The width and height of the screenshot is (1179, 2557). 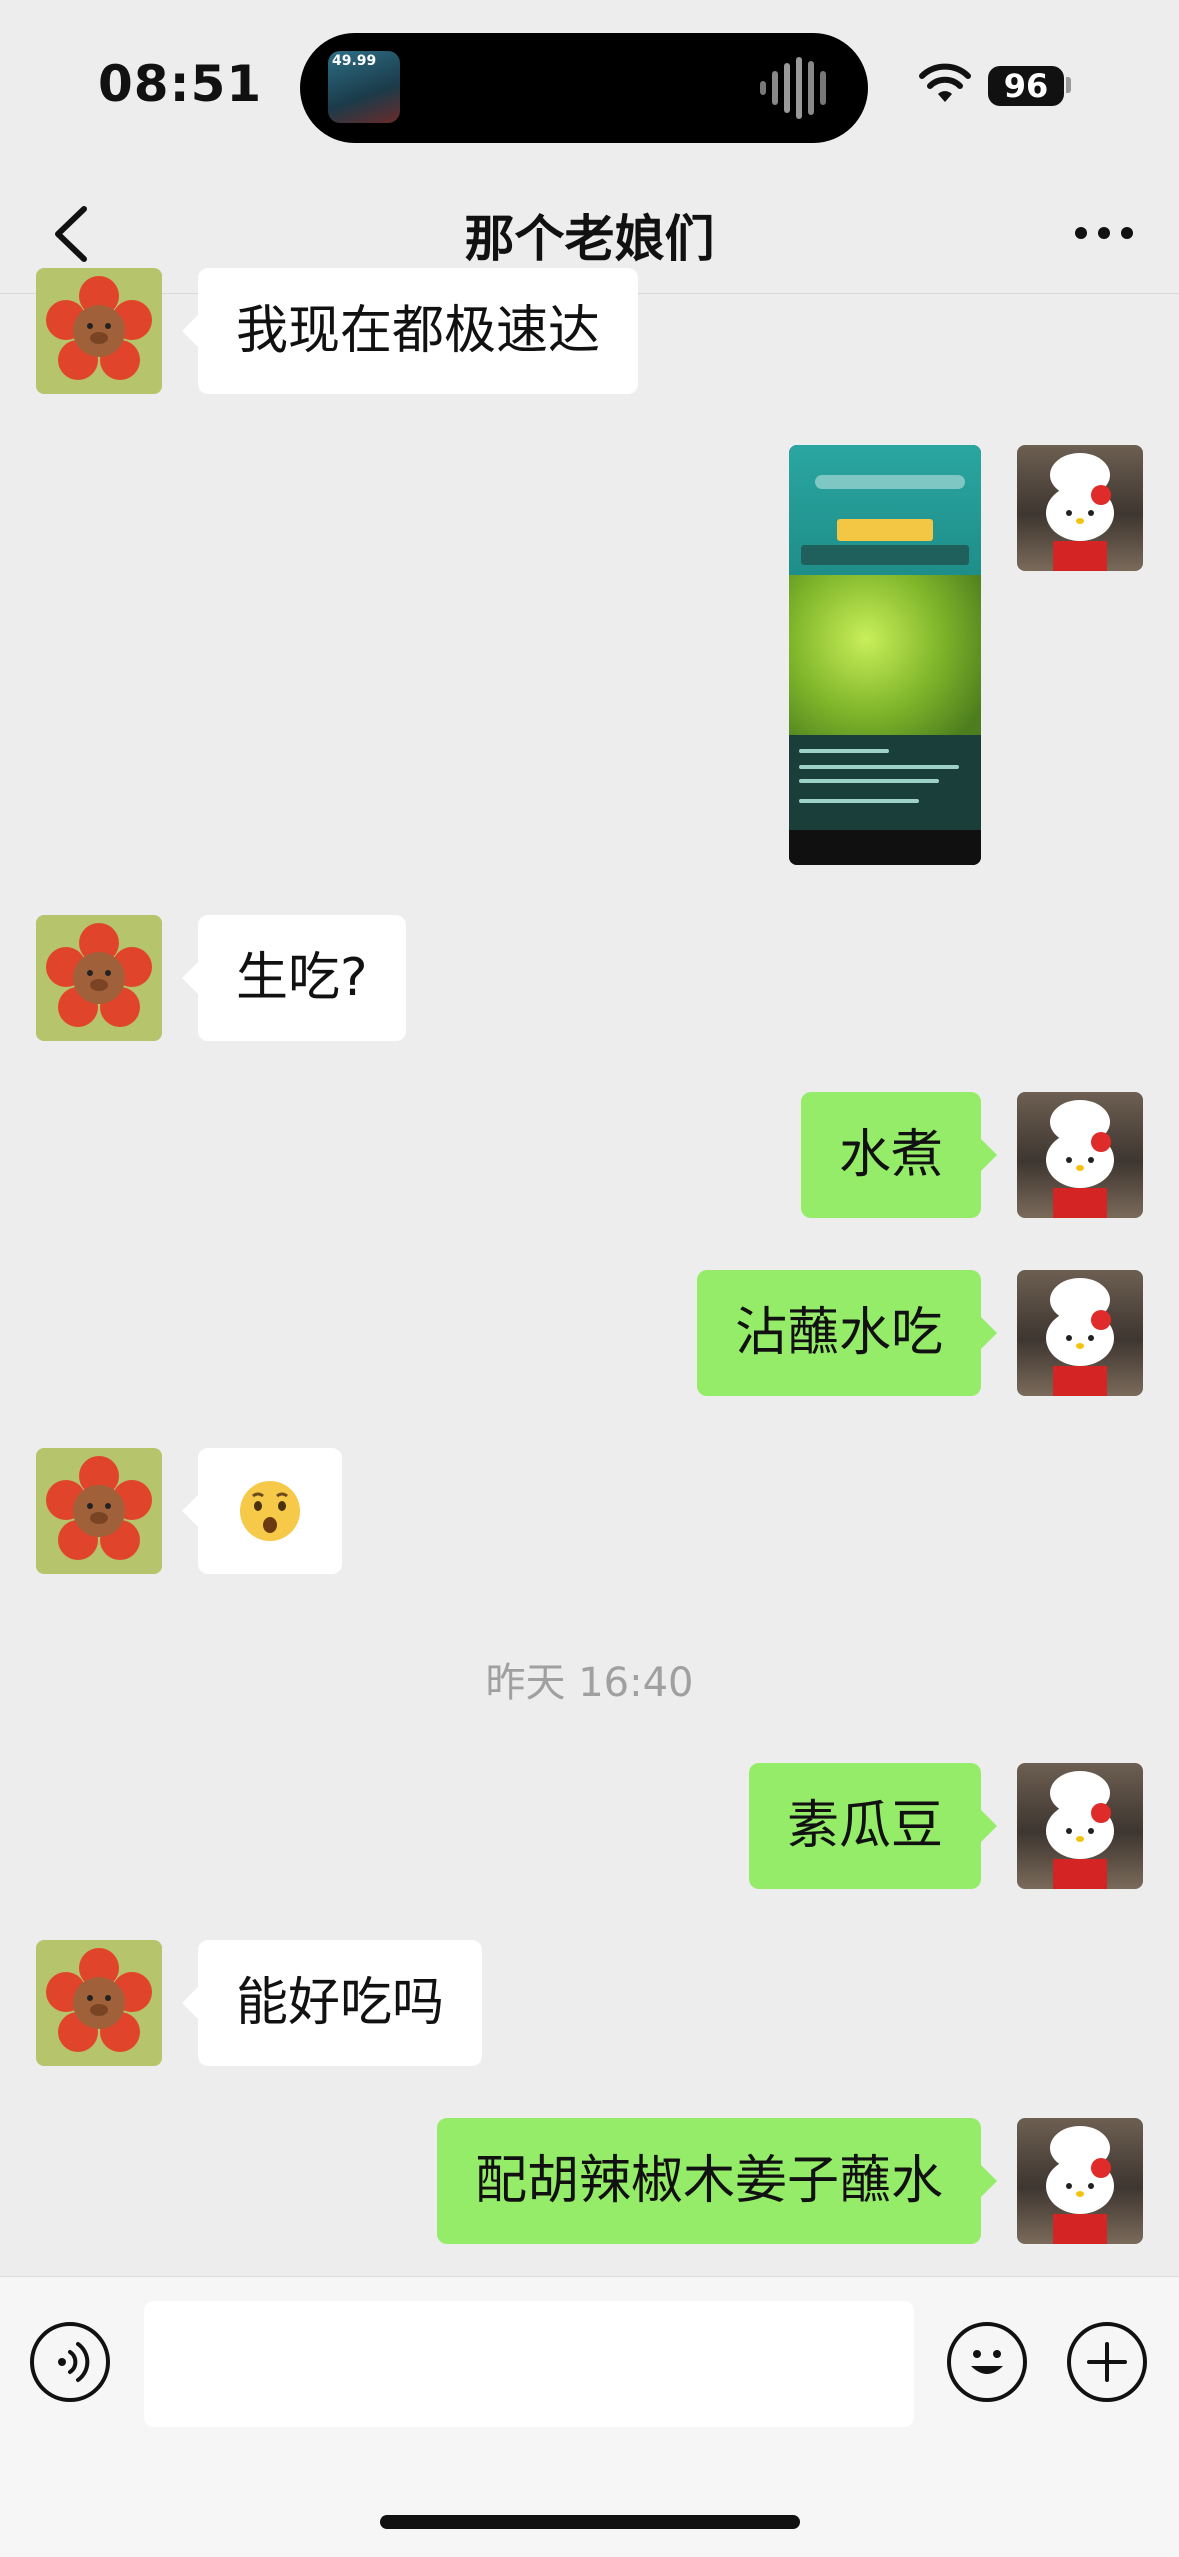 I want to click on message-bubble-received: 生吃?, so click(x=294, y=978).